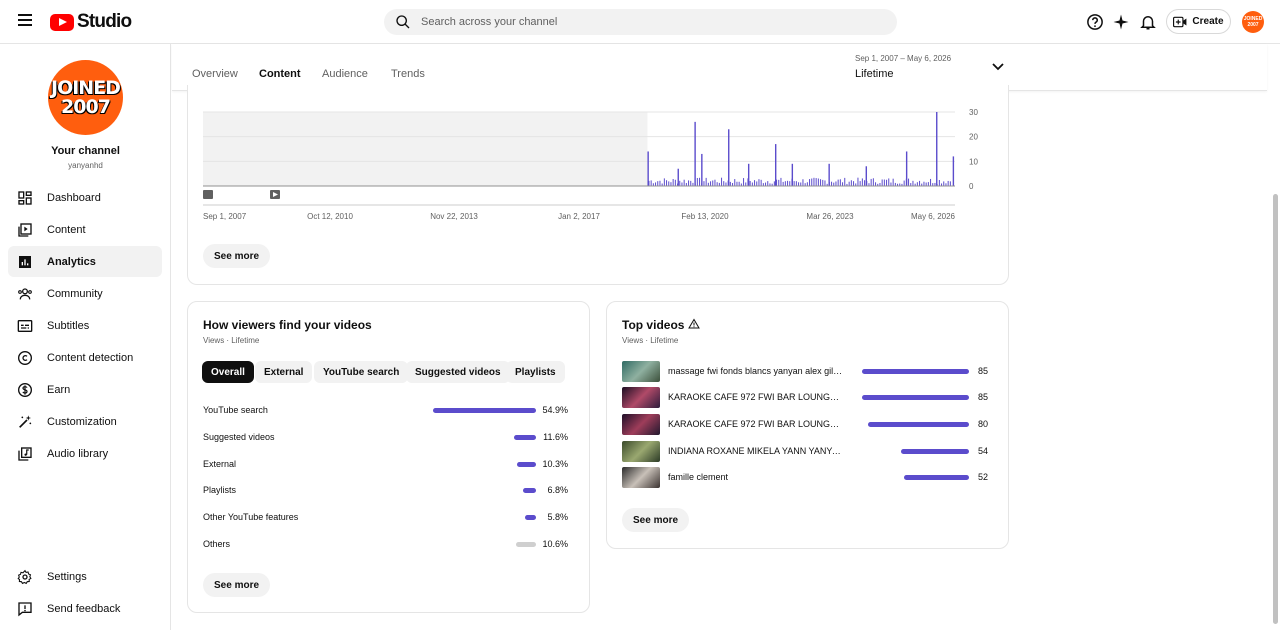 This screenshot has width=1280, height=630. I want to click on top-bar: Studio Create JOINED 2007, so click(640, 22).